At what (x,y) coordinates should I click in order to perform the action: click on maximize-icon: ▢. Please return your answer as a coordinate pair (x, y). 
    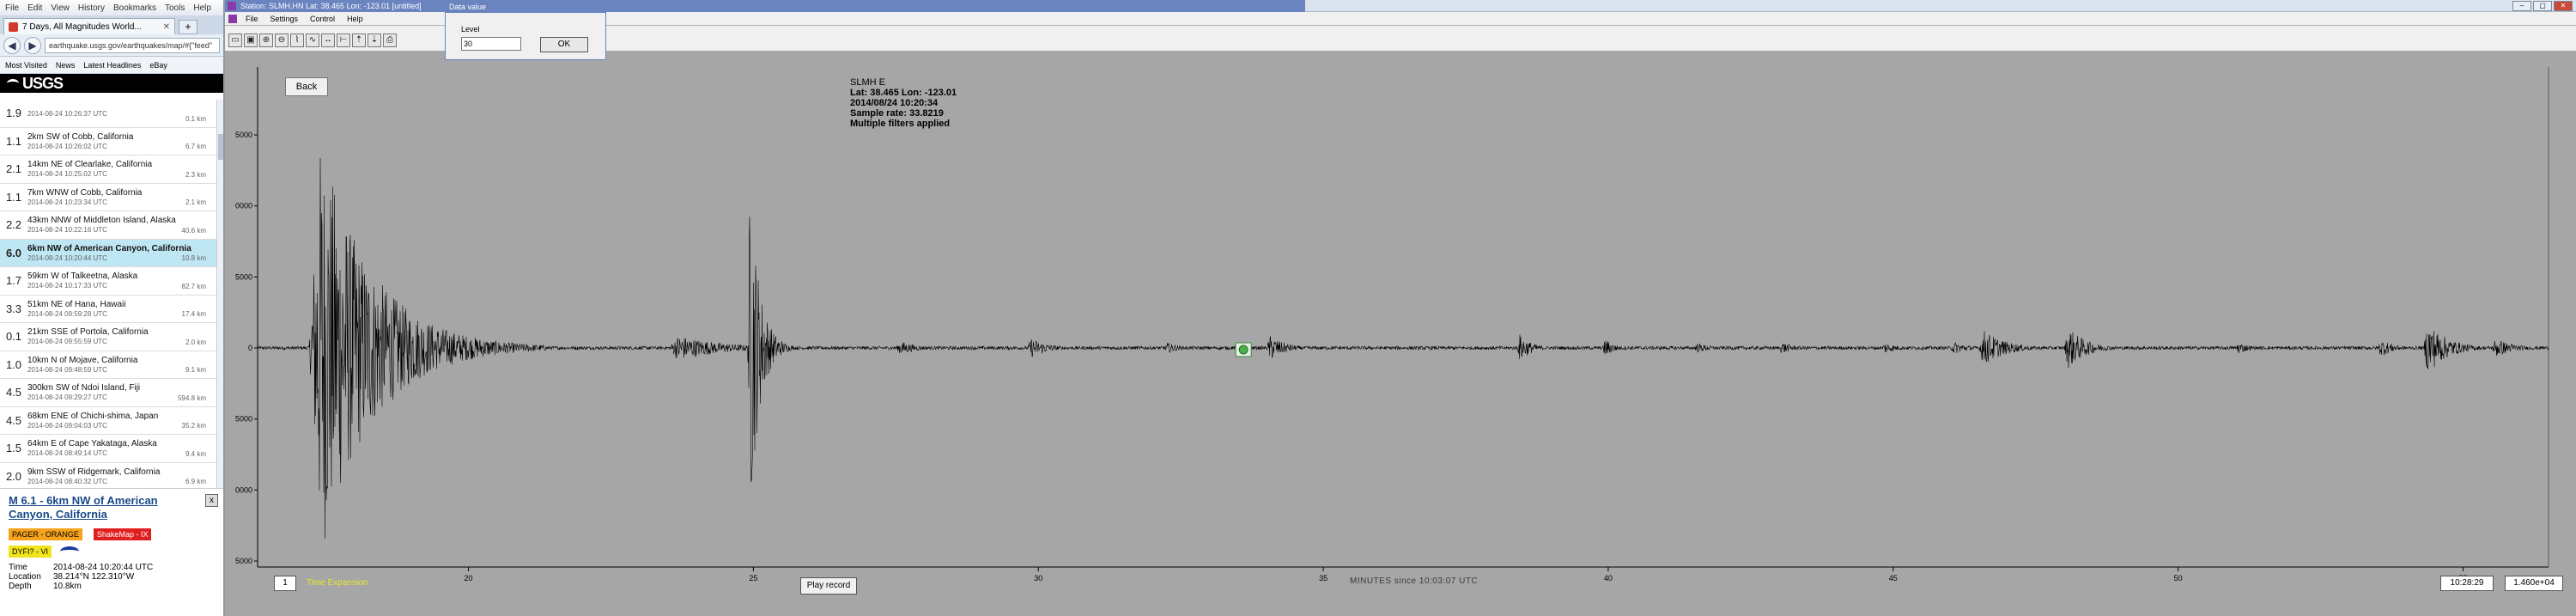
    Looking at the image, I should click on (2543, 6).